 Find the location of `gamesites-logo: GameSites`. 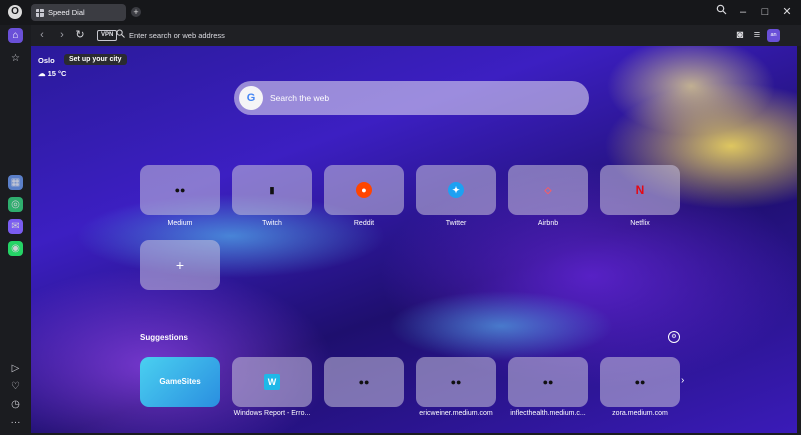

gamesites-logo: GameSites is located at coordinates (180, 381).